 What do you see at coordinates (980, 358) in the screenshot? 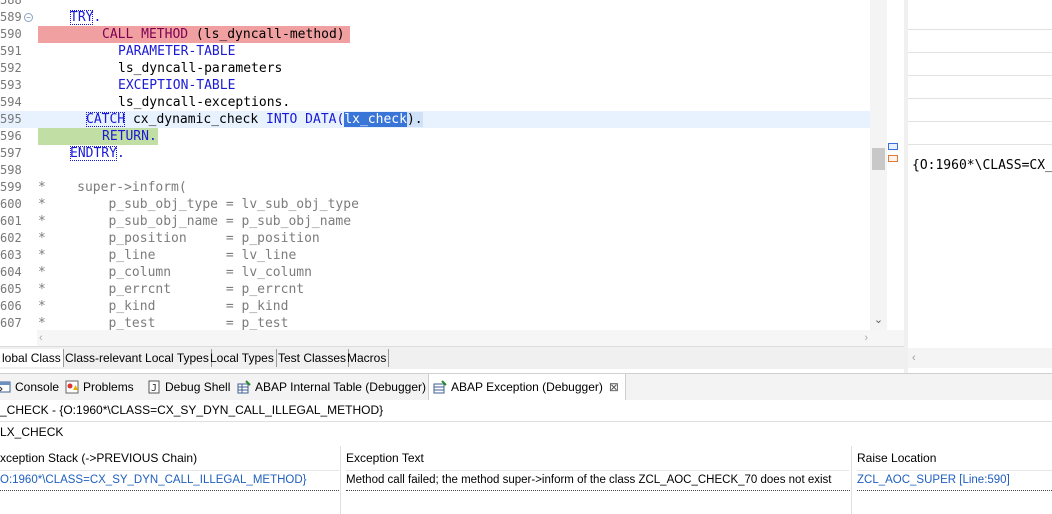
I see `panel-horizontal-scrollbar: ‹` at bounding box center [980, 358].